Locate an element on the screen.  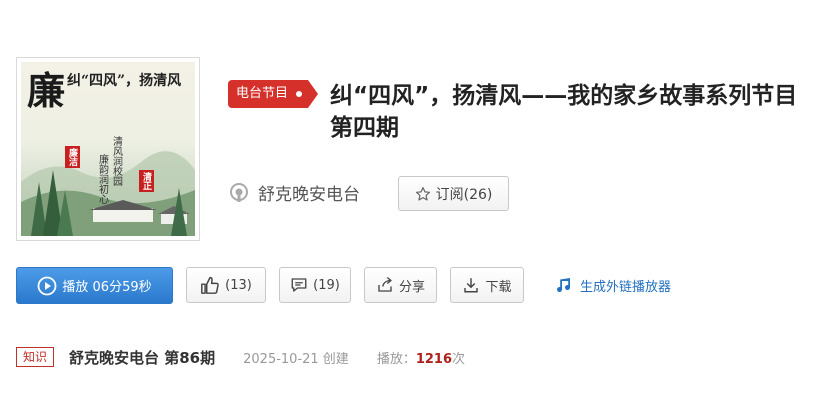
cover-big-char: 廉 is located at coordinates (46, 90).